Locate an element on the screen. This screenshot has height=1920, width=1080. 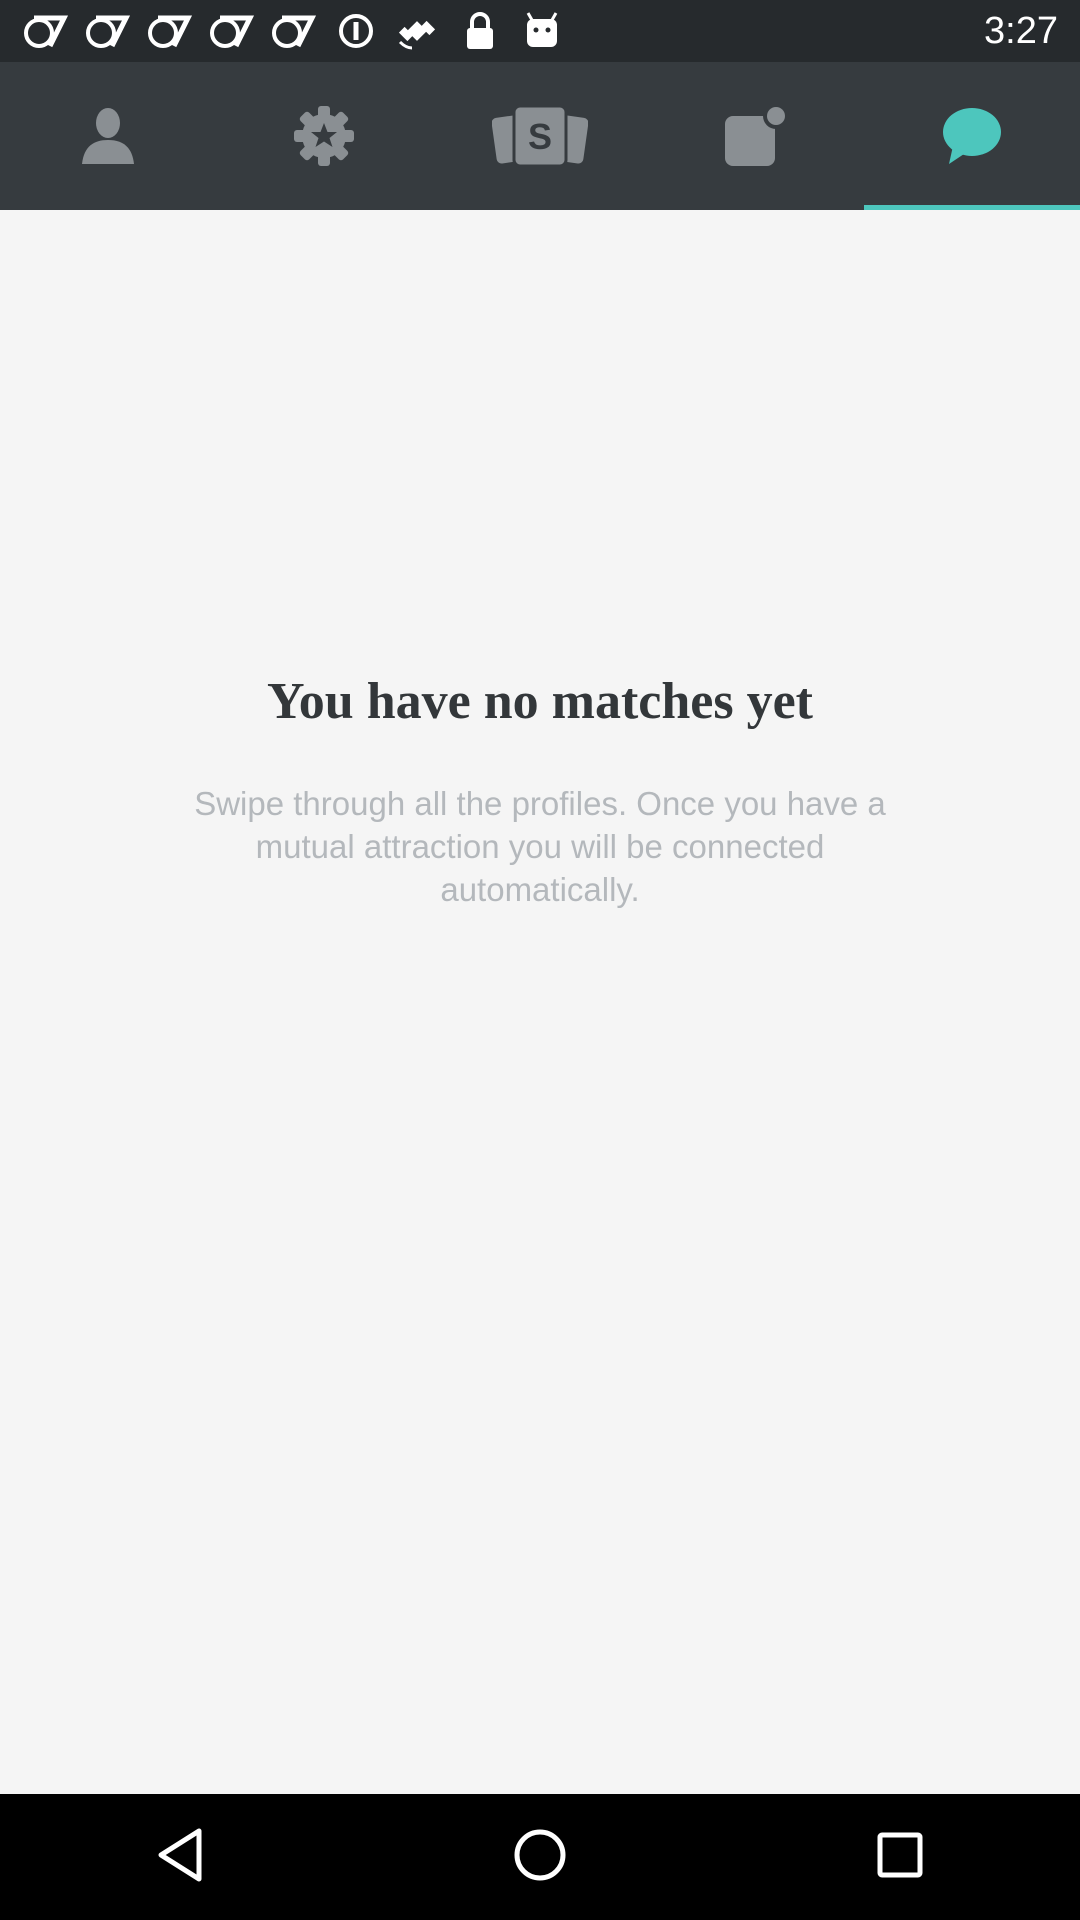
info-icon is located at coordinates (356, 31).